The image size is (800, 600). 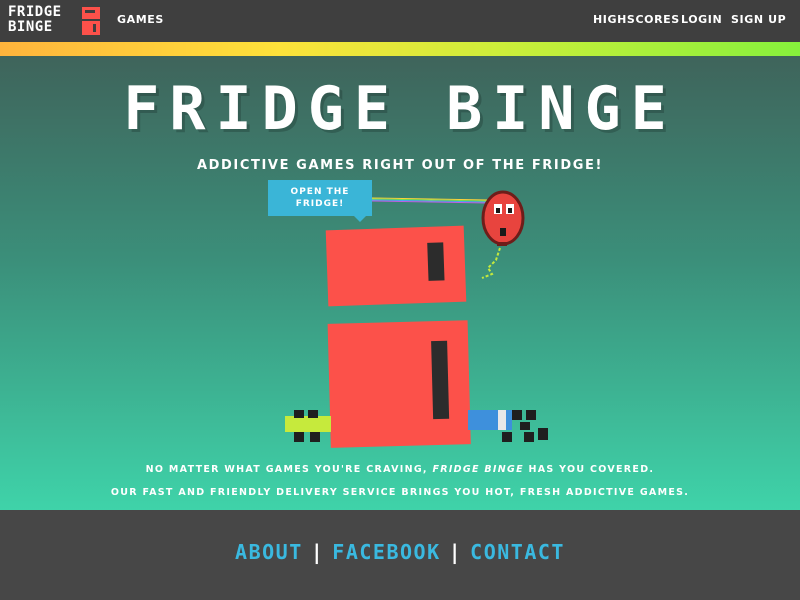 I want to click on footer-links: ABOUT | FACEBOOK | CONTACT, so click(x=400, y=552).